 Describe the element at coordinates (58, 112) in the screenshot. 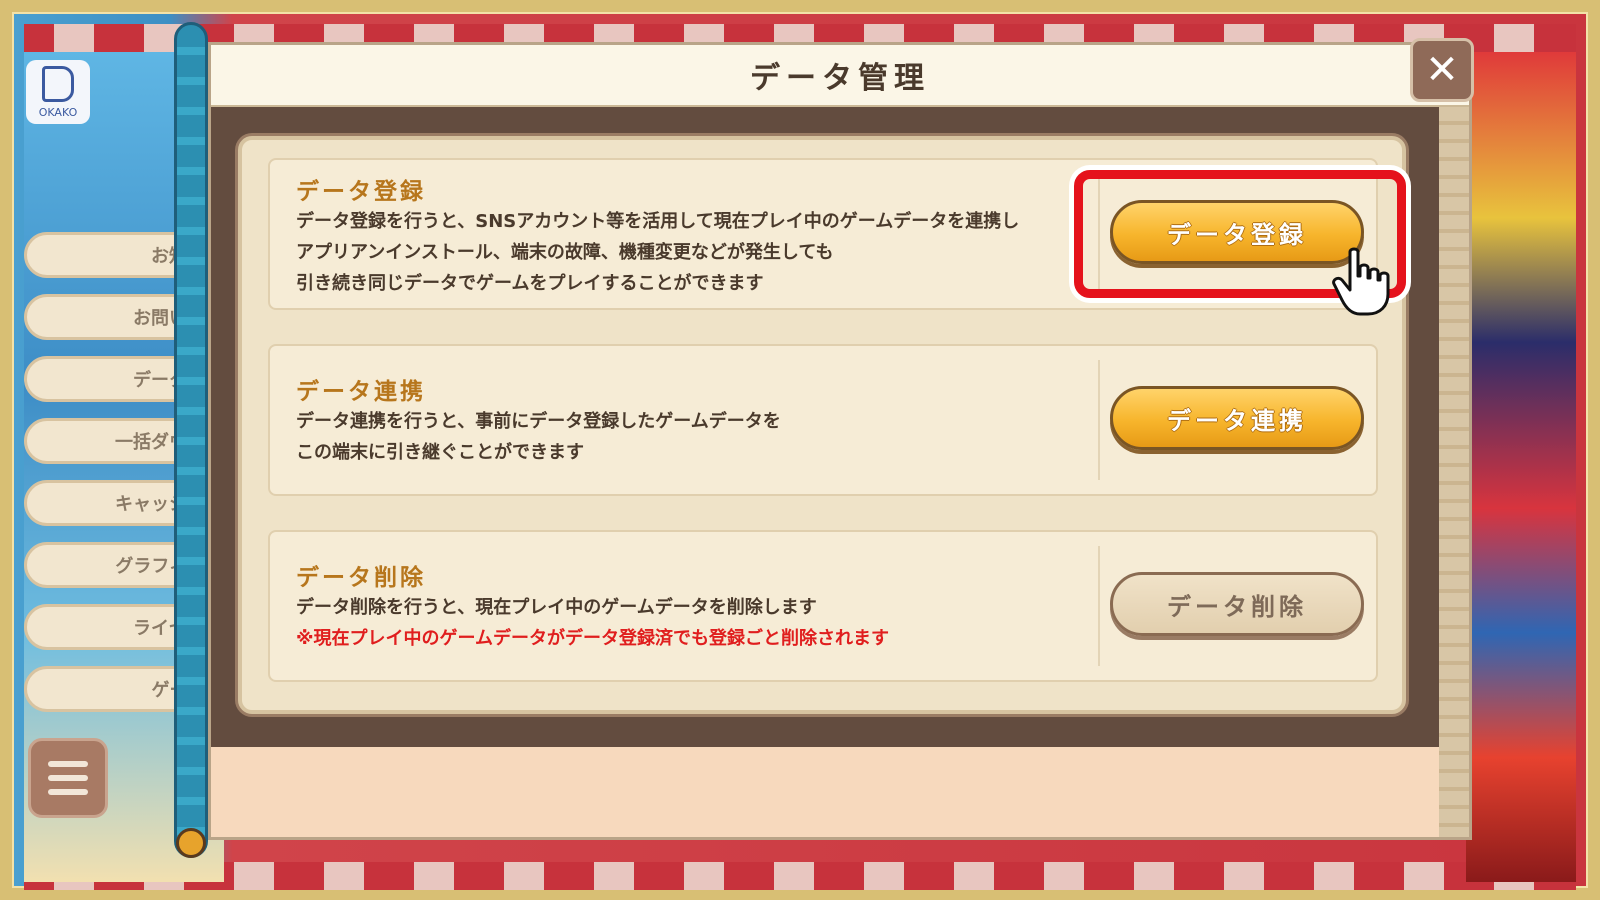

I see `logo-text: OKAKO` at that location.